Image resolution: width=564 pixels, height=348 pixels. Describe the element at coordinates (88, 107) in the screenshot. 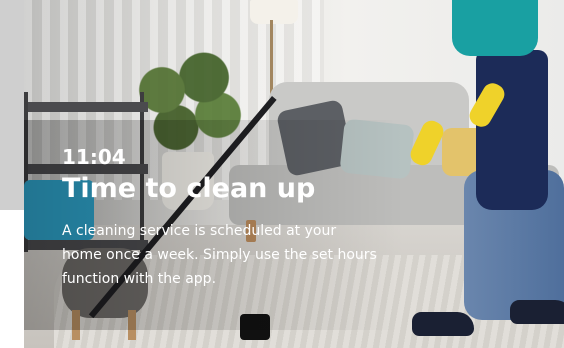

I see `cart-shelf` at that location.